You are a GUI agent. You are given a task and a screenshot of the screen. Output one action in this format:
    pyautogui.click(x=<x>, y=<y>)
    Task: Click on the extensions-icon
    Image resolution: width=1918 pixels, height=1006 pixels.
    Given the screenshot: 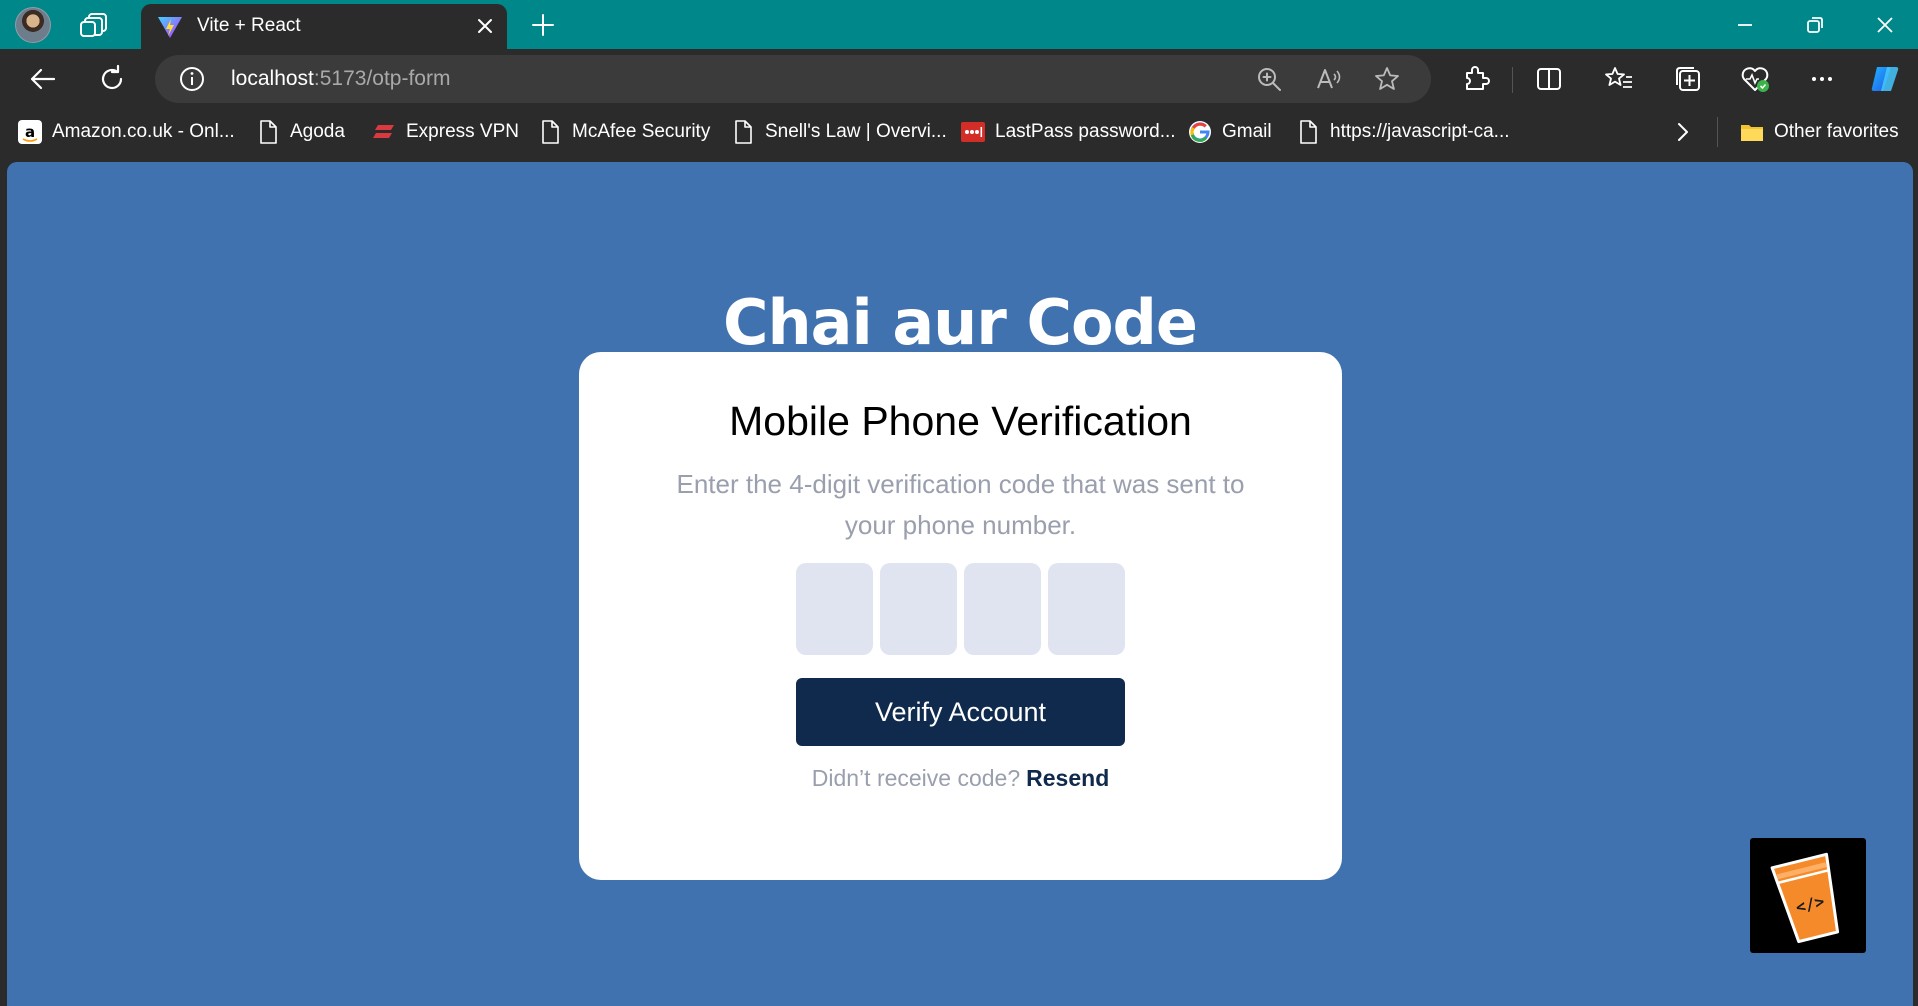 What is the action you would take?
    pyautogui.click(x=1475, y=79)
    